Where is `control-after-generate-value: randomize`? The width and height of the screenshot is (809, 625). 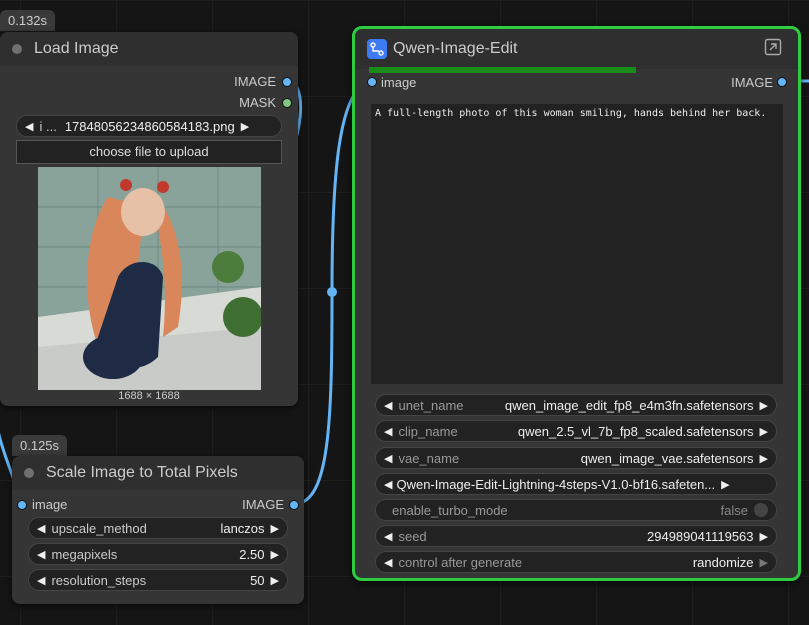 control-after-generate-value: randomize is located at coordinates (723, 562).